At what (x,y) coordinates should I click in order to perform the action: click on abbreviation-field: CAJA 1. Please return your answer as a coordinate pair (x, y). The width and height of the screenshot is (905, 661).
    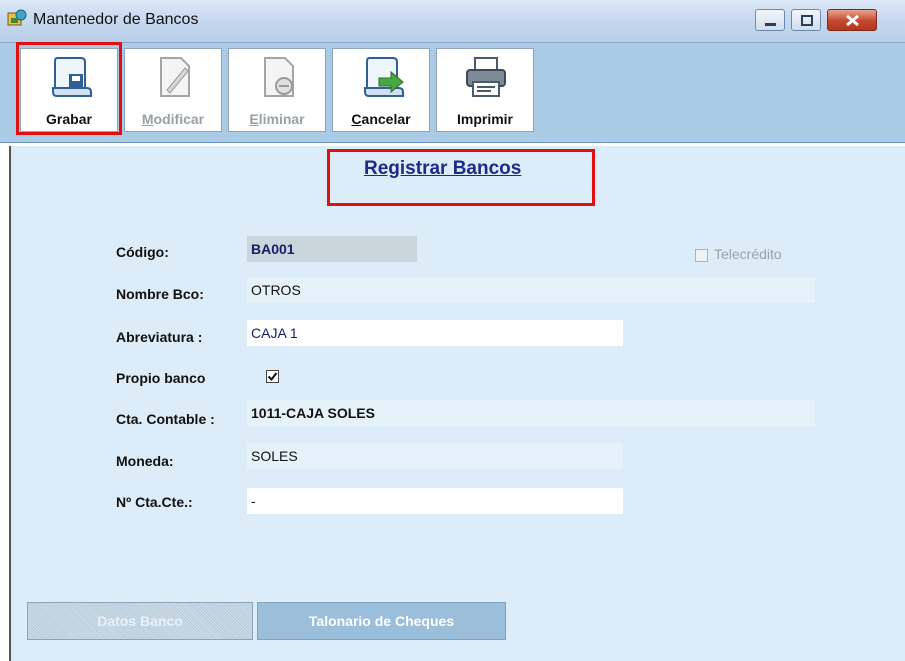
    Looking at the image, I should click on (435, 333).